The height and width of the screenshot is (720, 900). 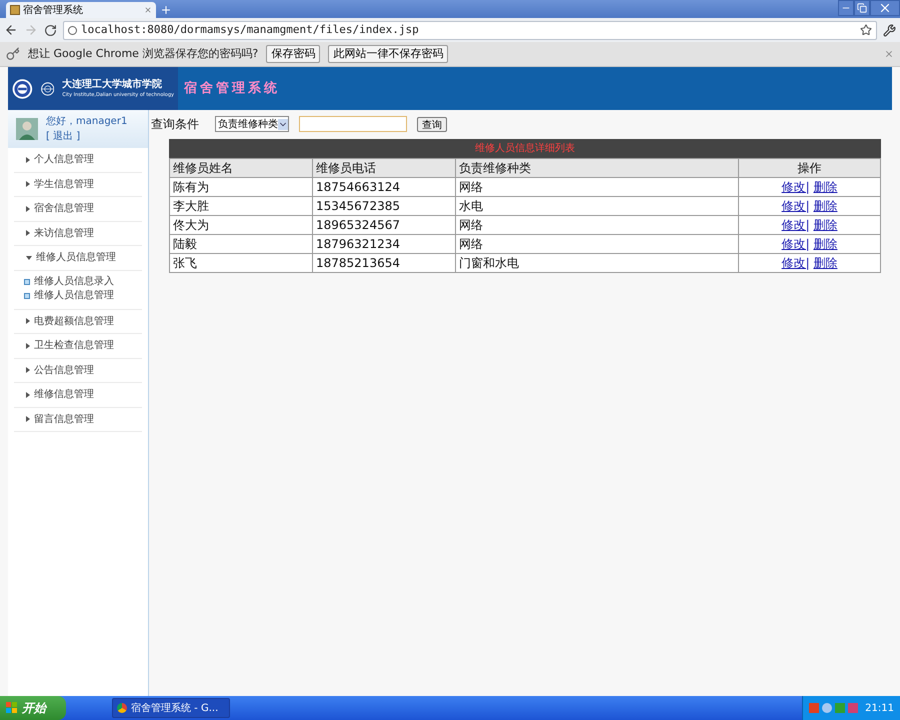 I want to click on sidebar-item: 公告信息管理, so click(x=78, y=370).